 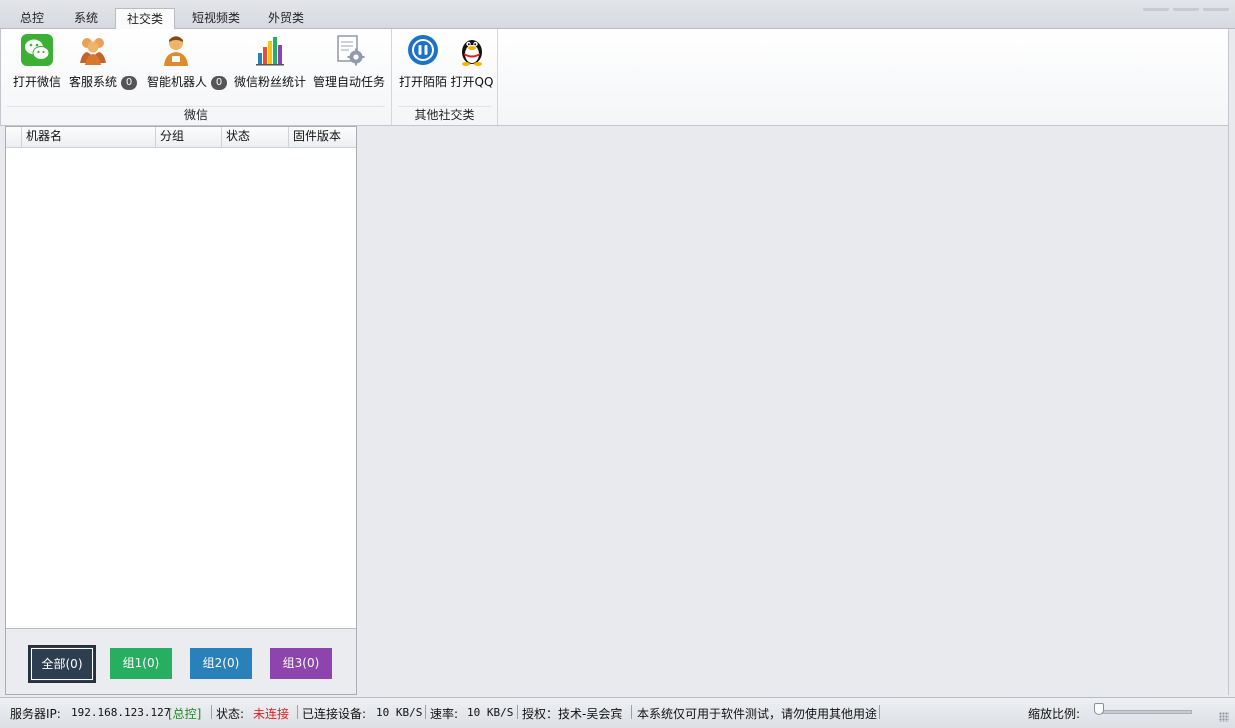 What do you see at coordinates (141, 663) in the screenshot?
I see `group-1-button: 组1(0)` at bounding box center [141, 663].